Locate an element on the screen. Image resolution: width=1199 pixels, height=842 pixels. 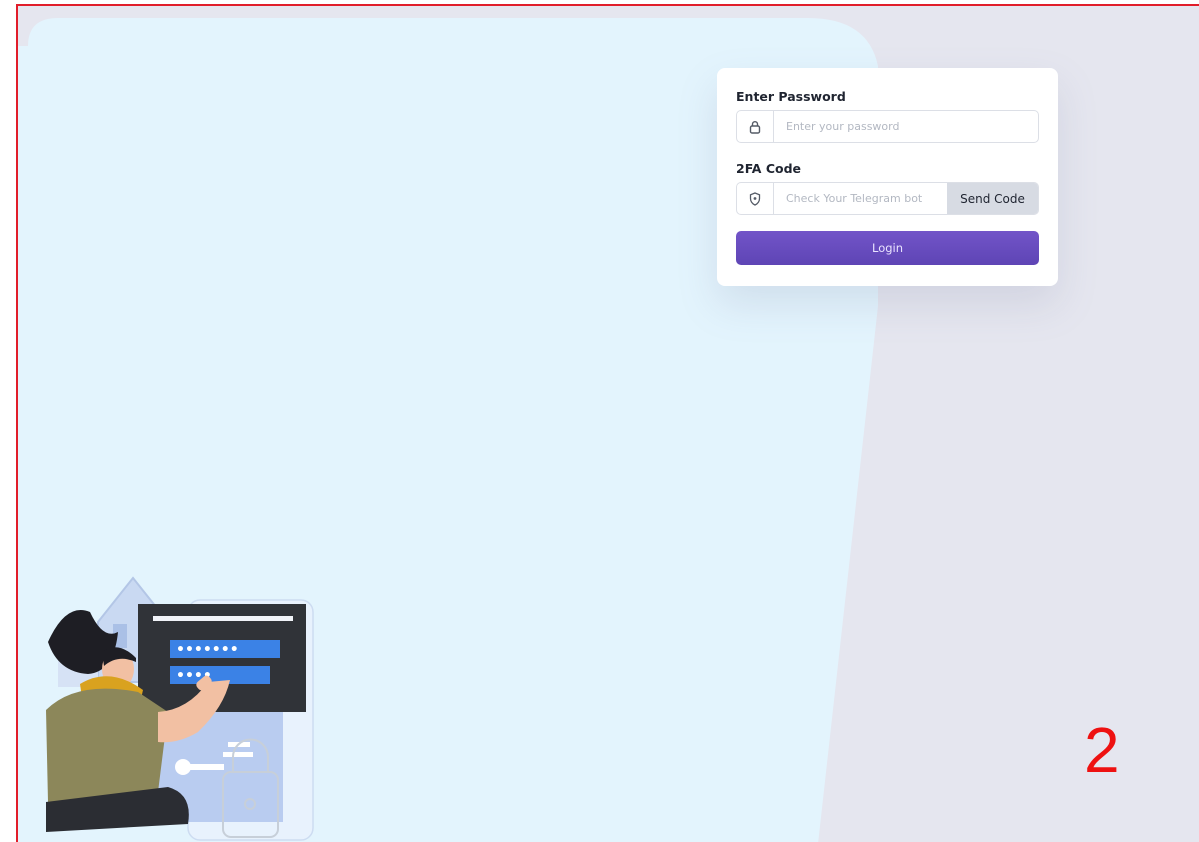
masked-password-field-1: ••••••• is located at coordinates (207, 650).